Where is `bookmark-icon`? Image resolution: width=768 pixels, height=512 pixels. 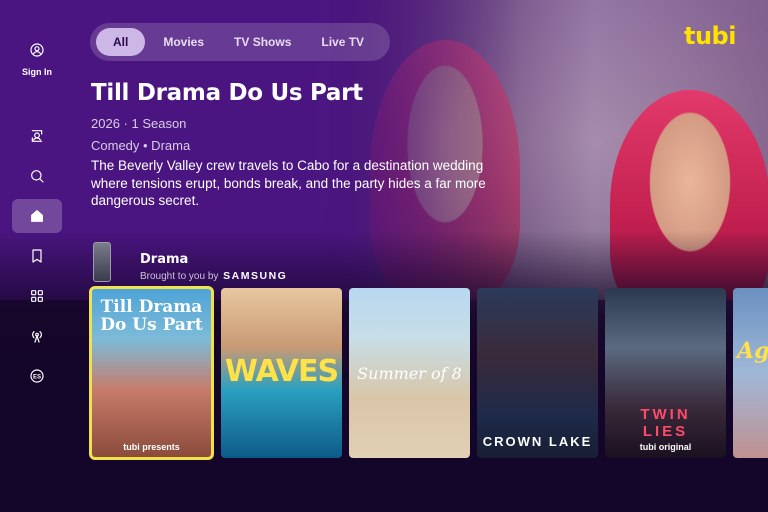
bookmark-icon is located at coordinates (37, 256).